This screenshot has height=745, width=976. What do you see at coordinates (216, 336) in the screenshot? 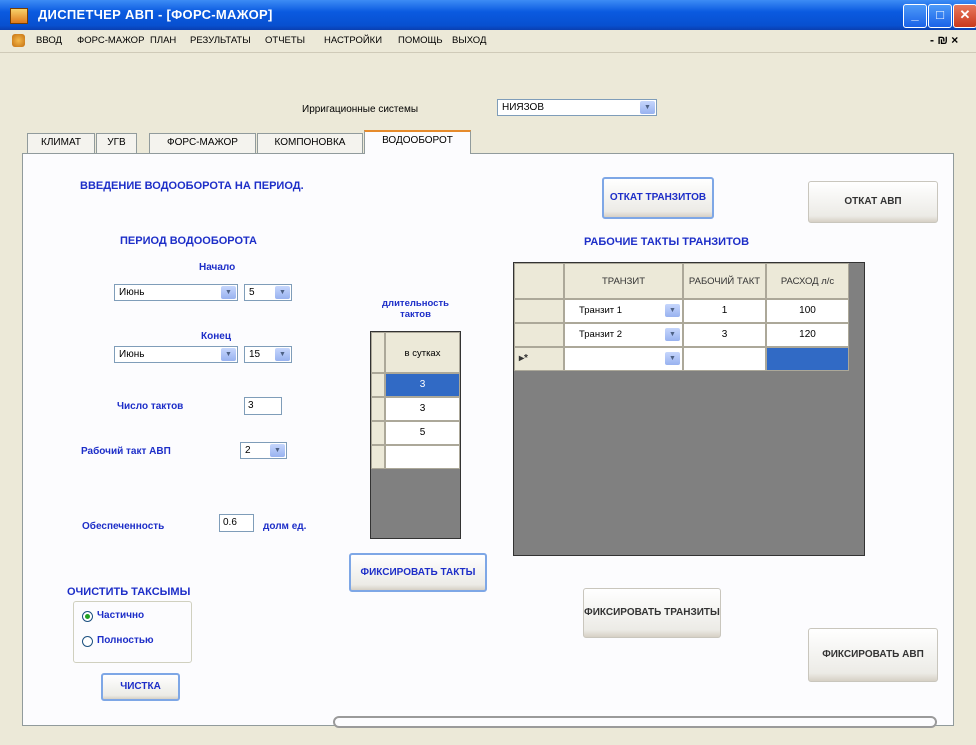
I see `end-label: Конец` at bounding box center [216, 336].